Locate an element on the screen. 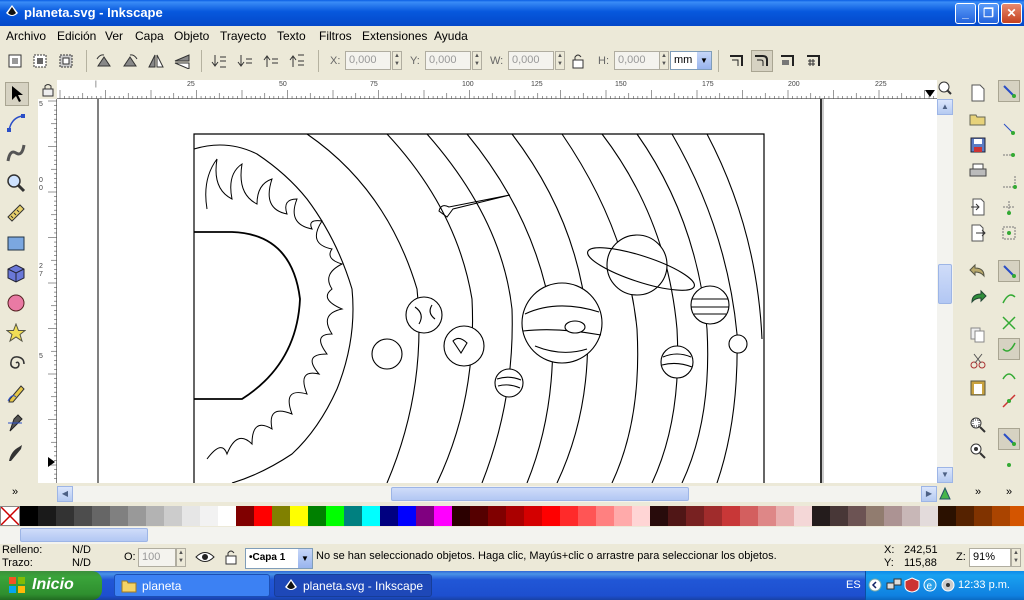 This screenshot has height=600, width=1024. vertical-ruler: 5 0 0 2 7 5 is located at coordinates (47, 291).